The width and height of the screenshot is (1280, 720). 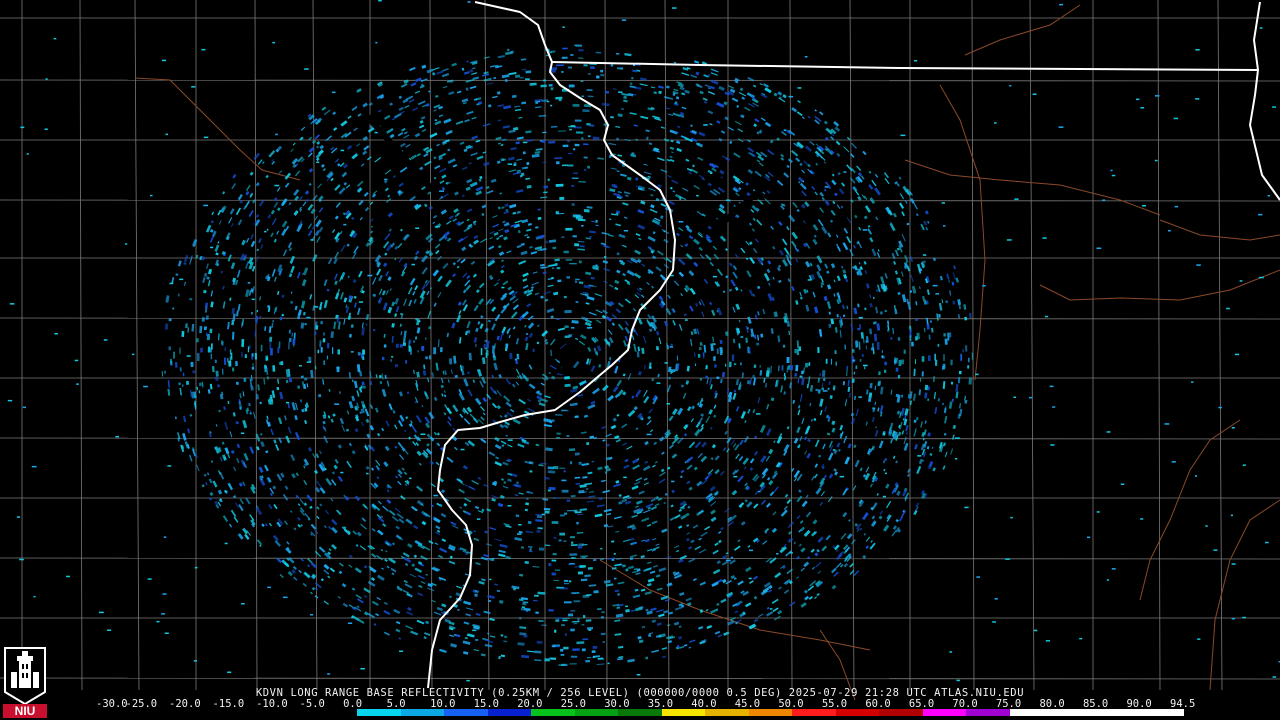 I want to click on reflectivity-color-scale, so click(x=640, y=712).